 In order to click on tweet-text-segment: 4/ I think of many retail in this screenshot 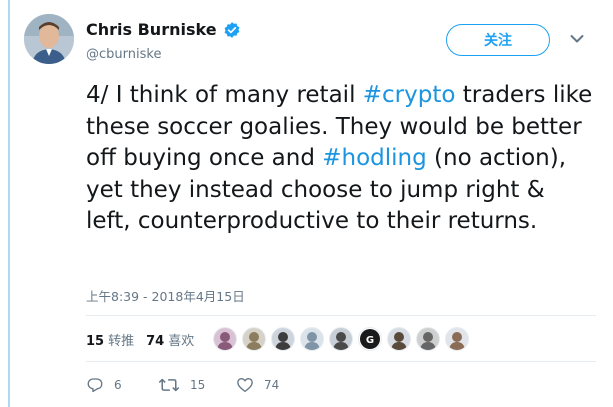, I will do `click(224, 95)`.